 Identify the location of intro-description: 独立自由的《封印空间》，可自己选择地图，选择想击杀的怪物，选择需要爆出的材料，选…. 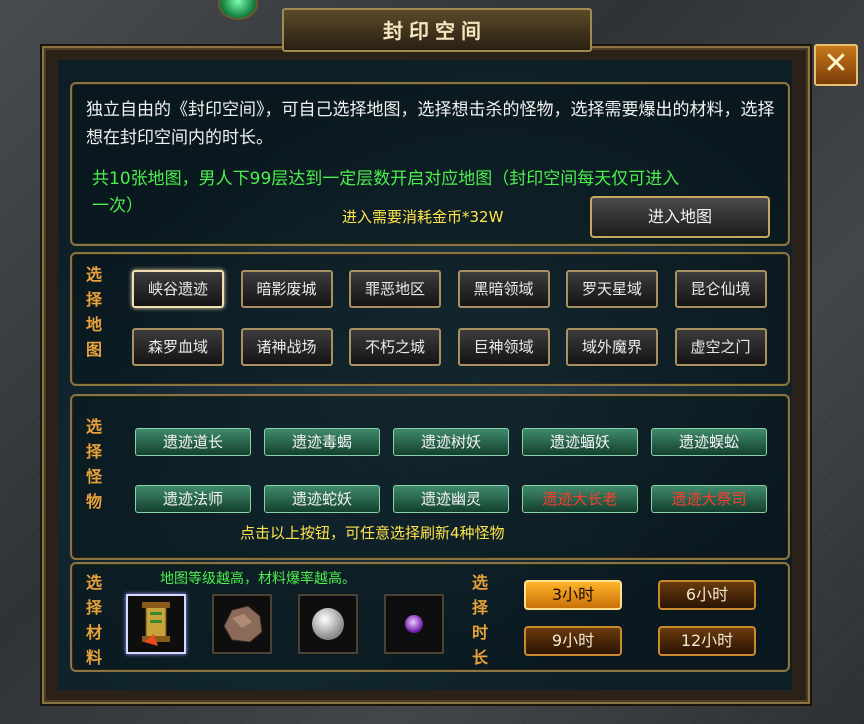
(430, 124).